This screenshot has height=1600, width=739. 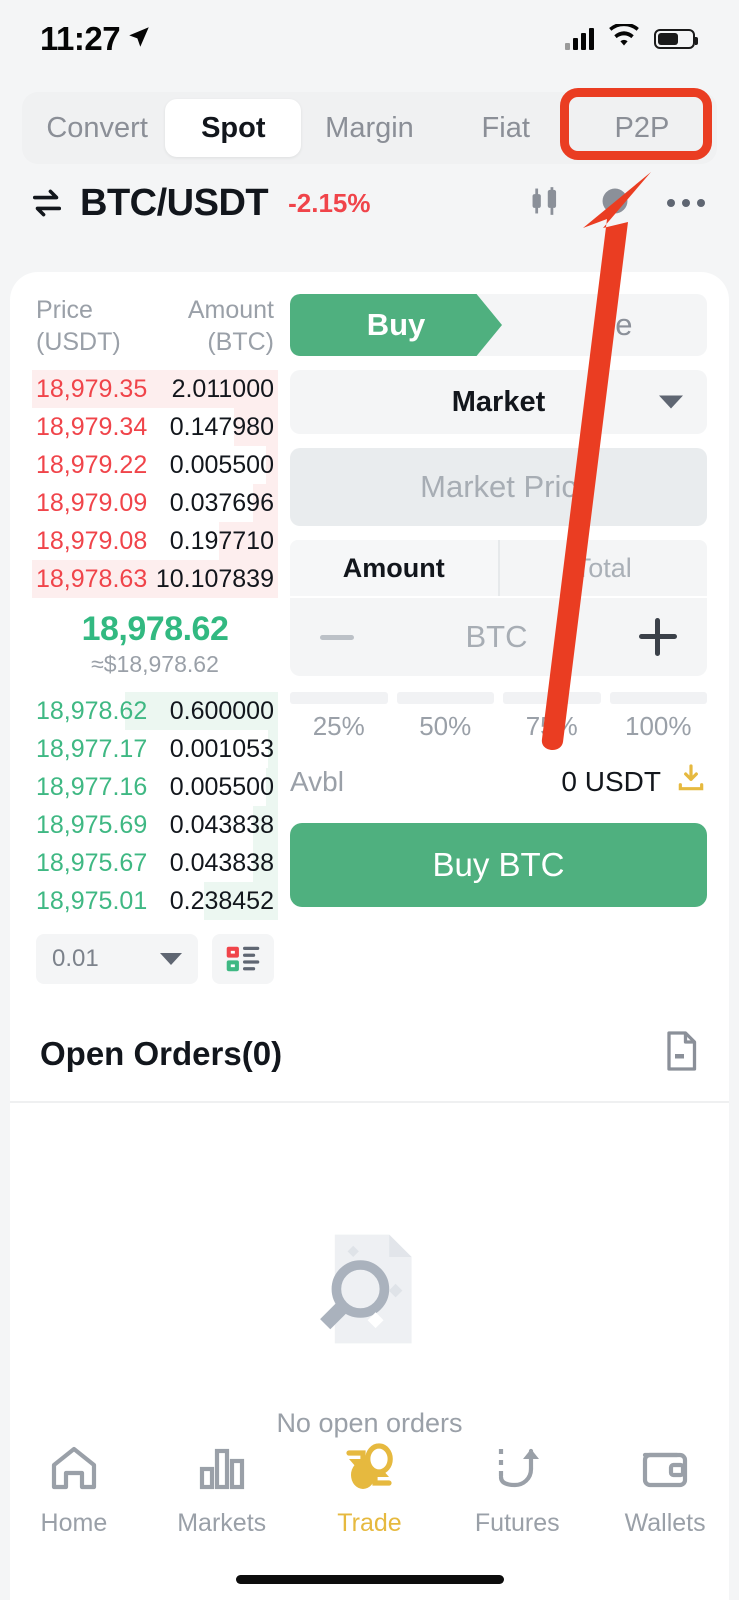 I want to click on order-book-row: 18,975.01 0.238452, so click(x=155, y=901).